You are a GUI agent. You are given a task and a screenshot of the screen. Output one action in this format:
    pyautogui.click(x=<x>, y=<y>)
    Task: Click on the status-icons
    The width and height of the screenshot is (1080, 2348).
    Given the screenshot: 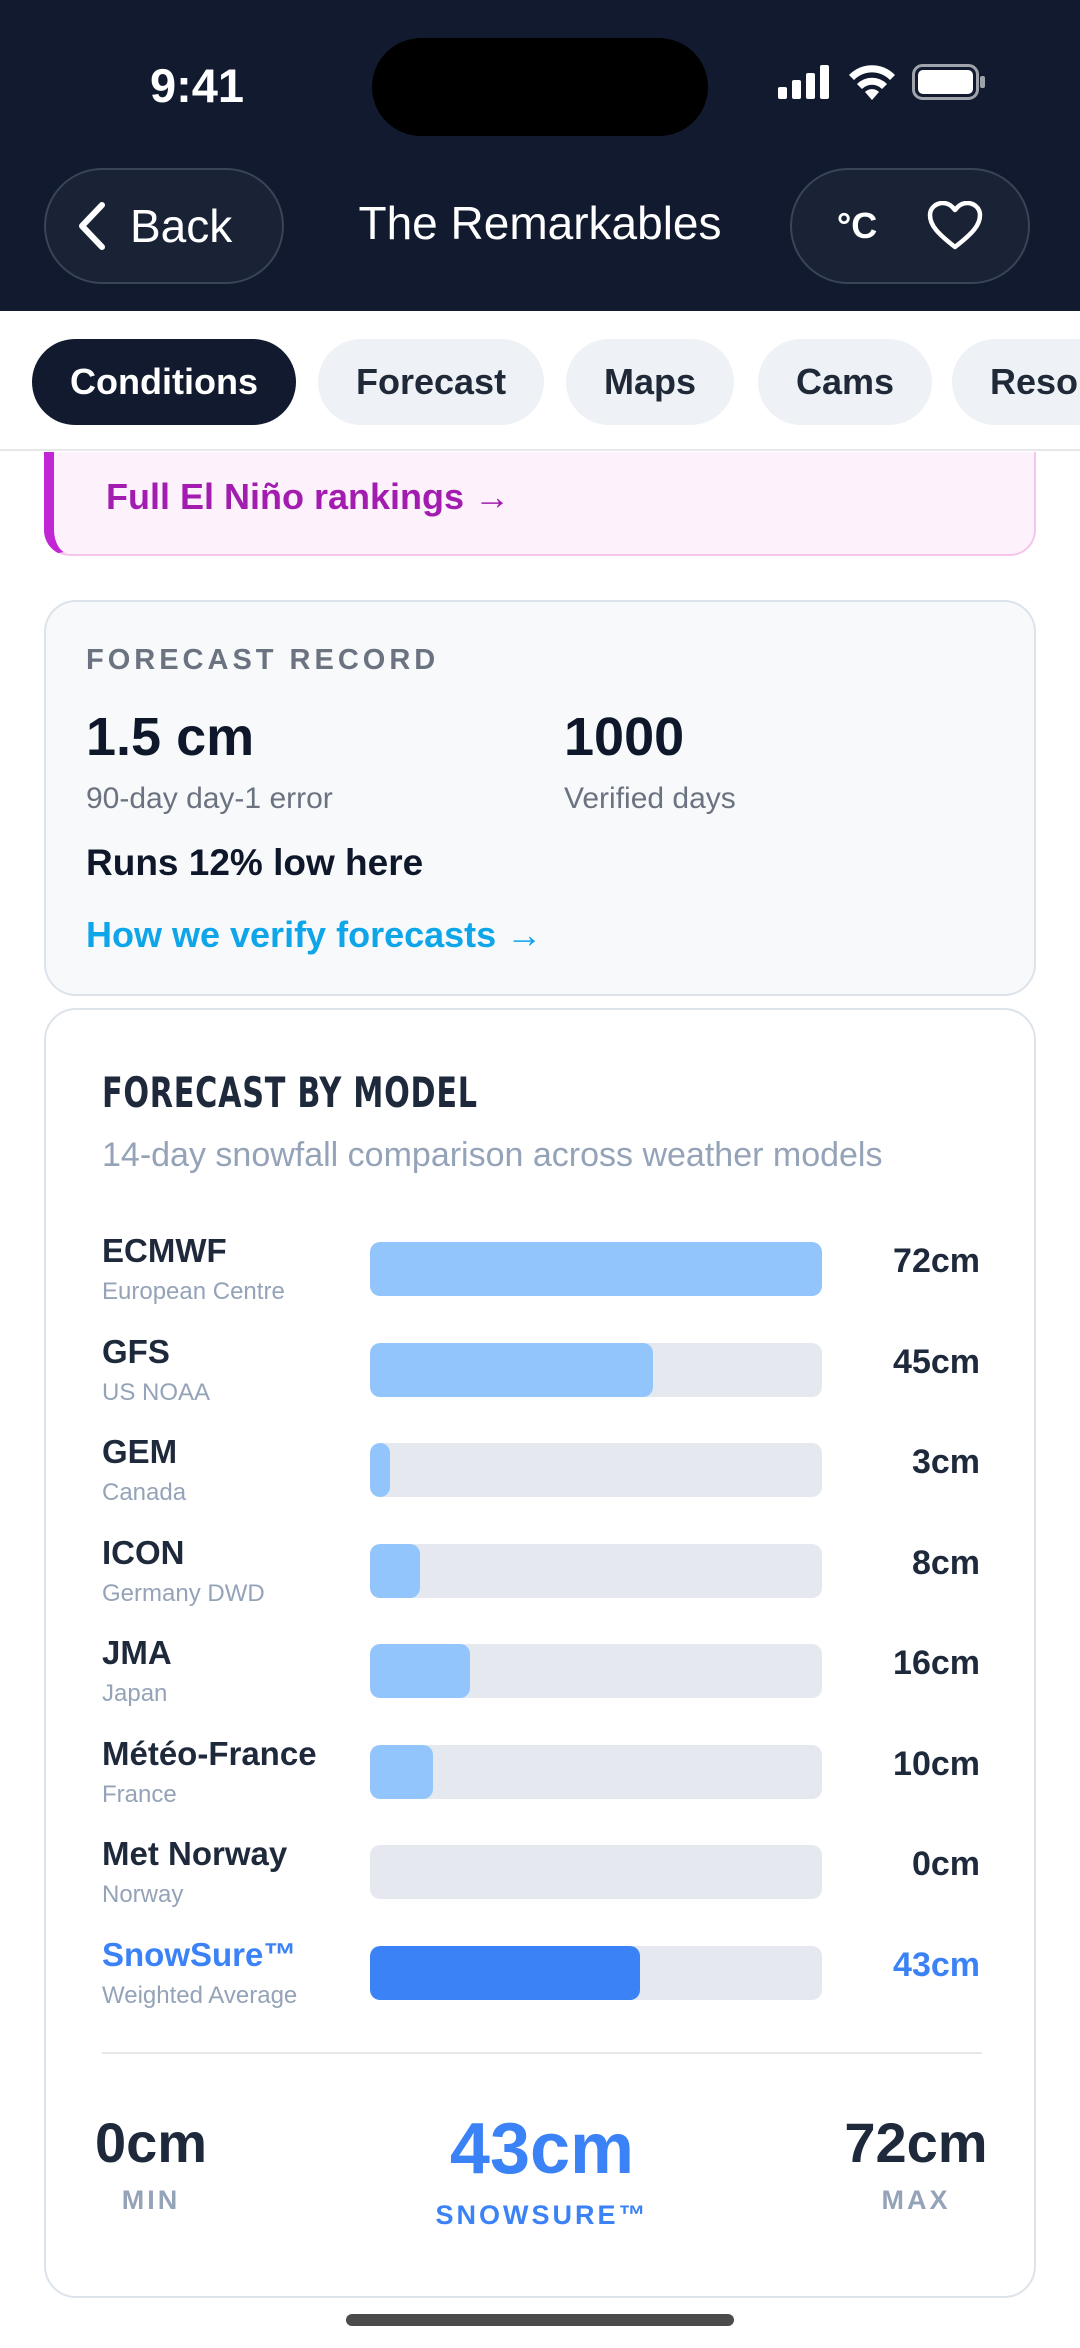 What is the action you would take?
    pyautogui.click(x=882, y=82)
    